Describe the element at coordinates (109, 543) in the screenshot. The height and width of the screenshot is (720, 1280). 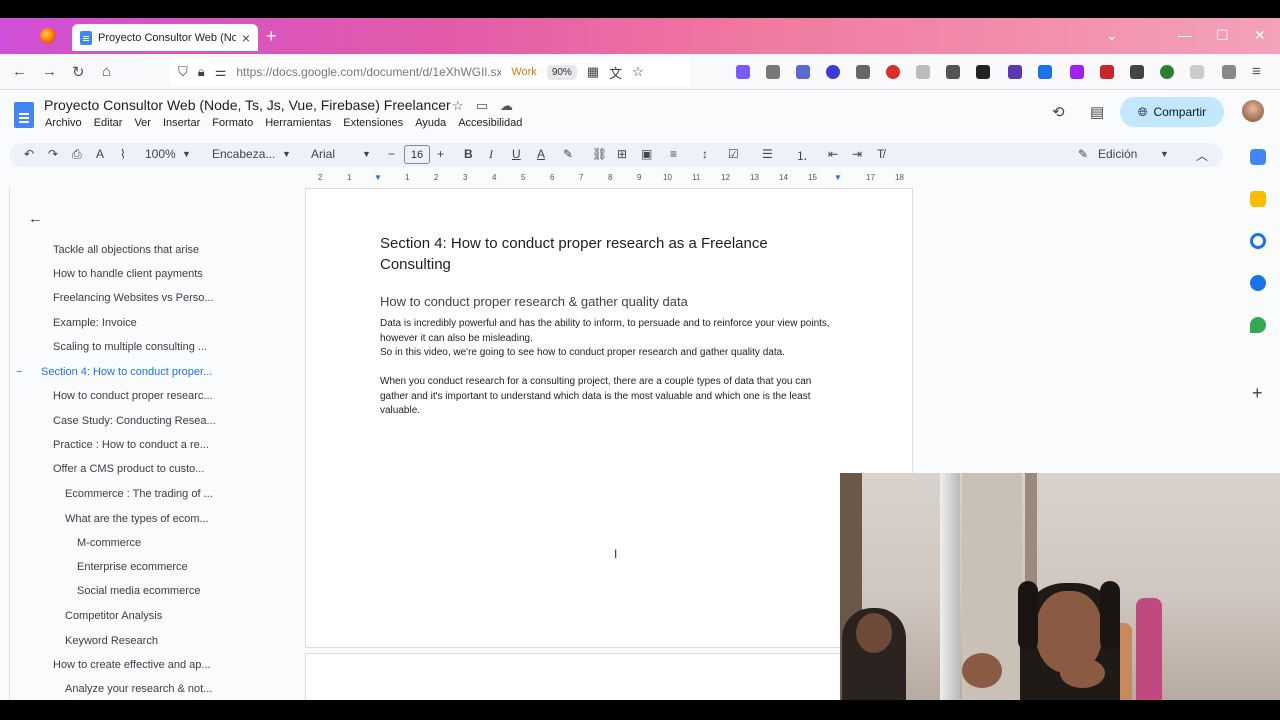
I see `outline-item: M-commerce` at that location.